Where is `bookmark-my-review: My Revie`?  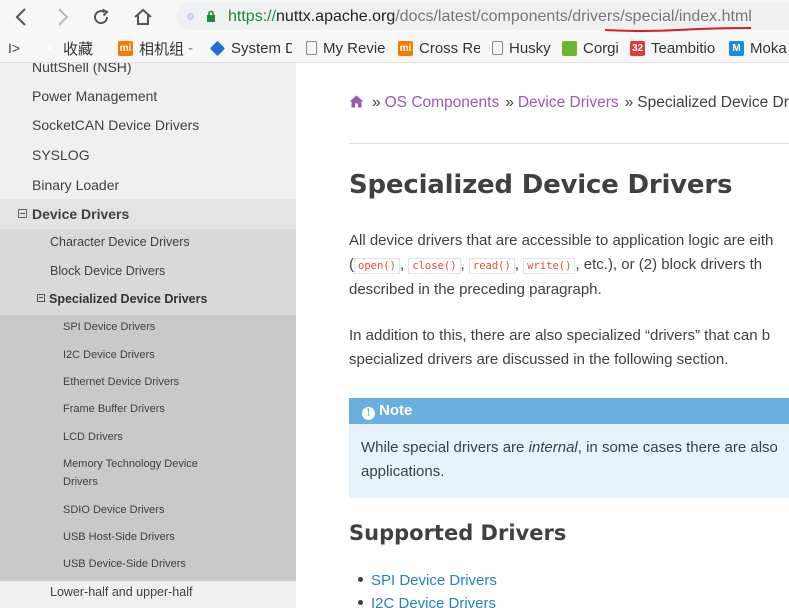 bookmark-my-review: My Revie is located at coordinates (346, 48).